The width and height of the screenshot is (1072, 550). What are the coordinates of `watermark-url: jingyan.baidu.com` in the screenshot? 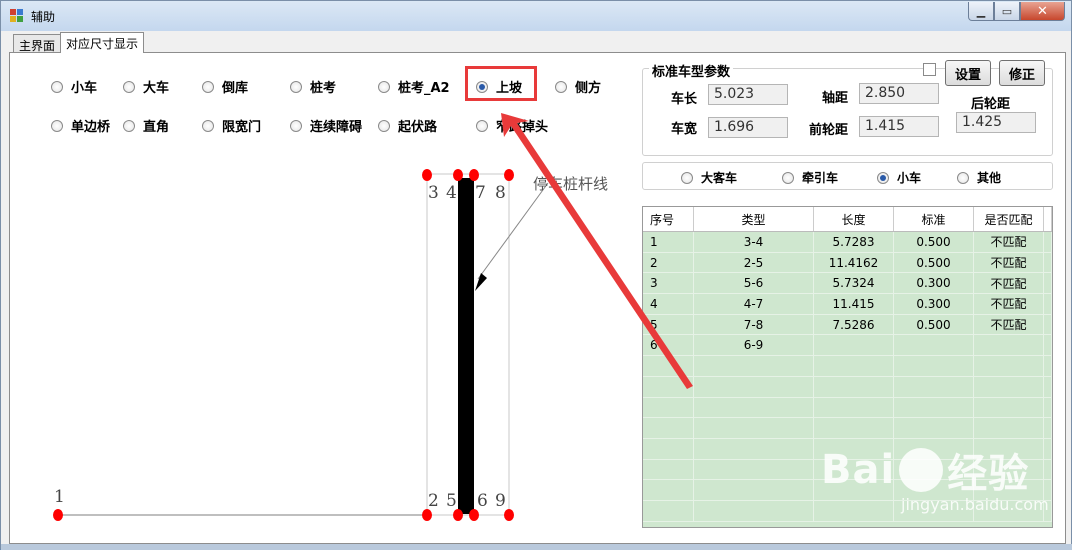 It's located at (975, 504).